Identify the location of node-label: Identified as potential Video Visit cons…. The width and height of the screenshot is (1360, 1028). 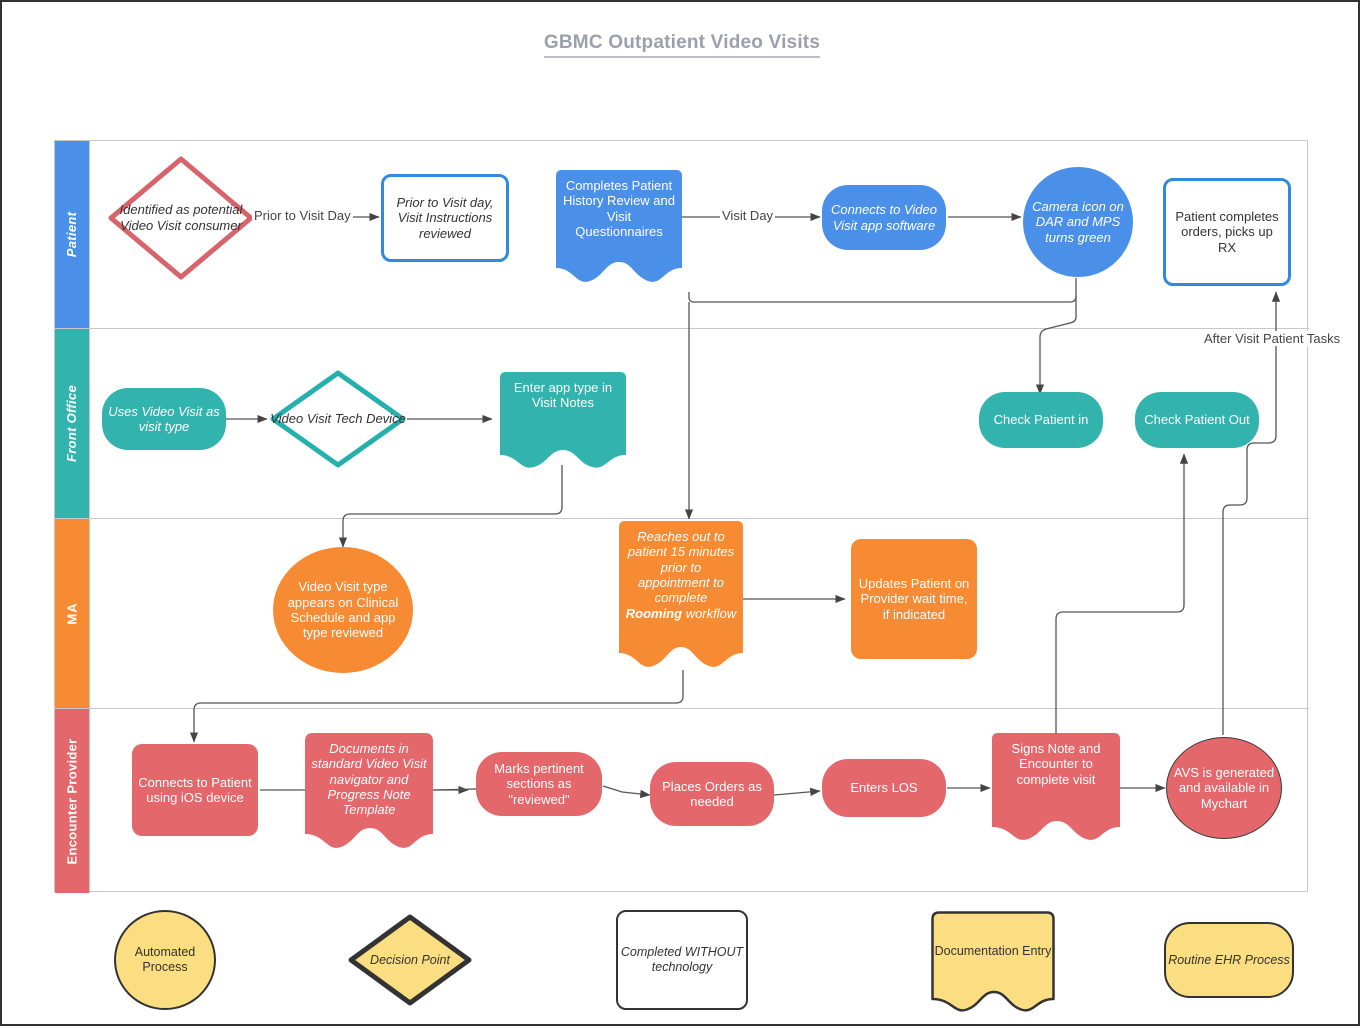
(181, 217).